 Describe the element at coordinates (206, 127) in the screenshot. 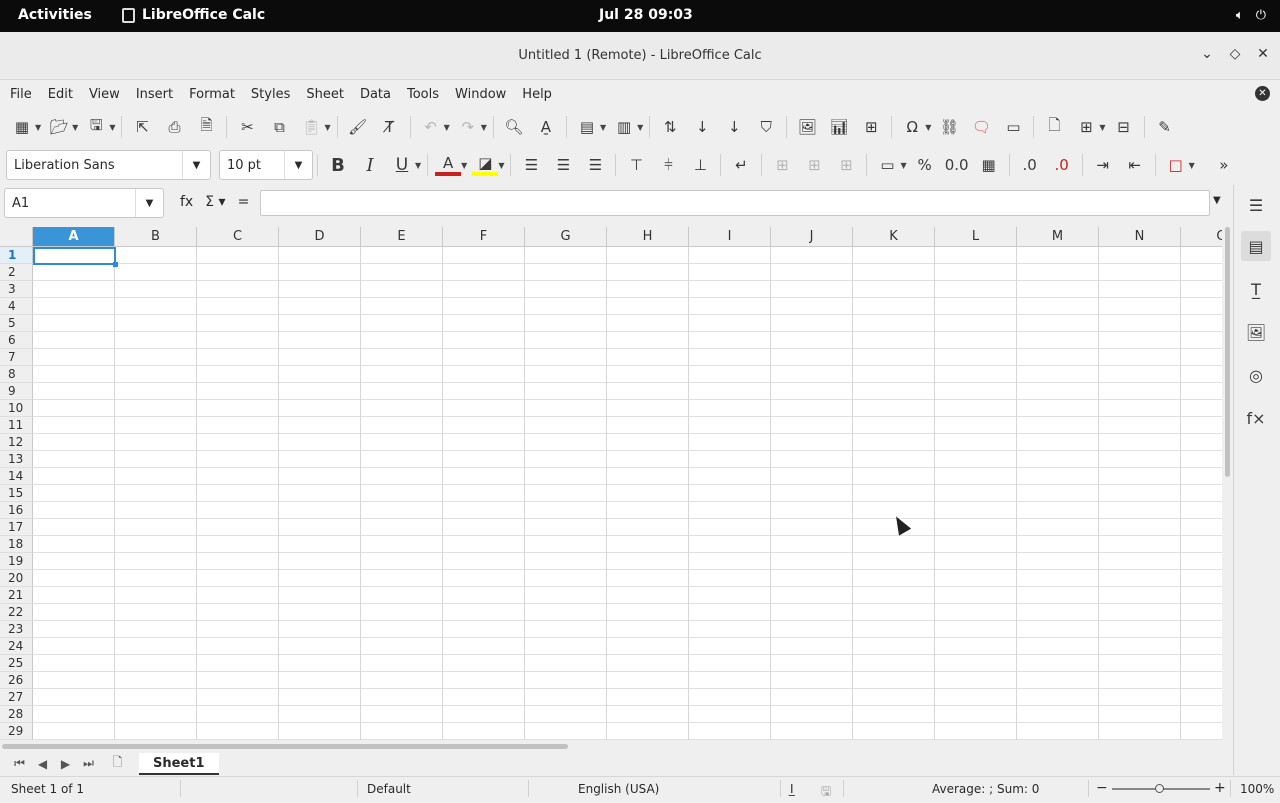

I see `print-preview-icon: 🗎` at that location.